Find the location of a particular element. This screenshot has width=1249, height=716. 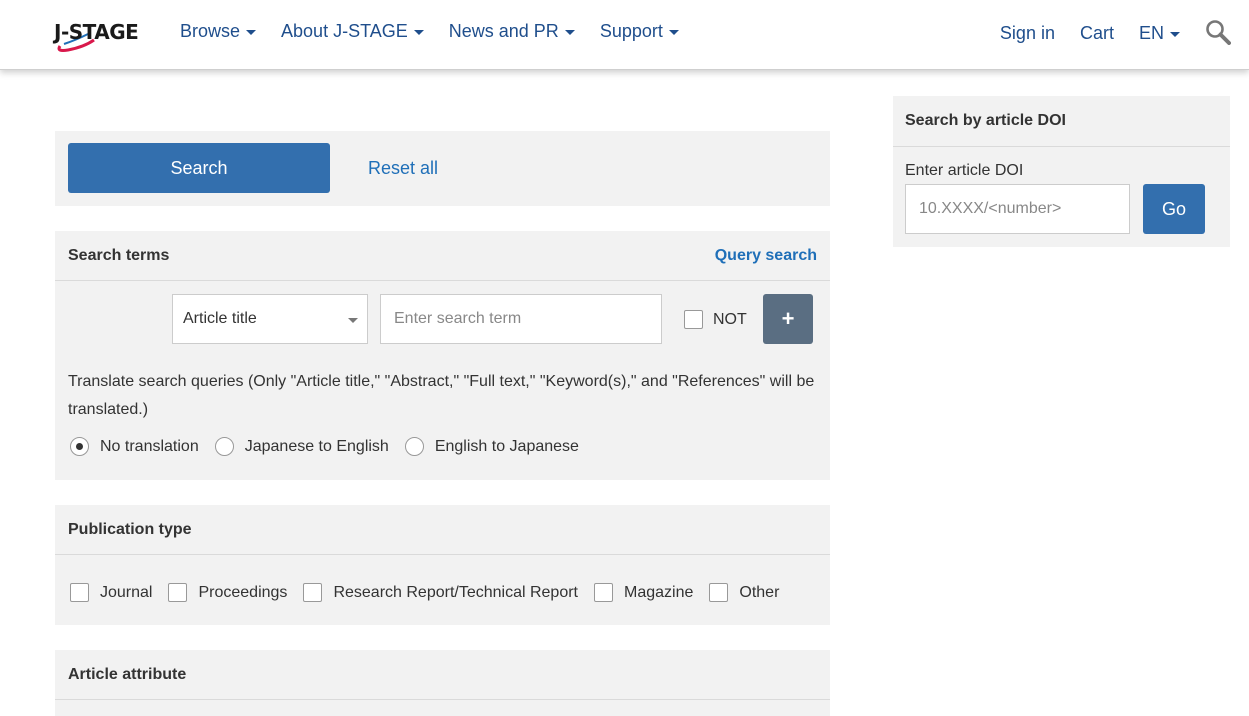

nav-news-label: News and PR is located at coordinates (503, 31).